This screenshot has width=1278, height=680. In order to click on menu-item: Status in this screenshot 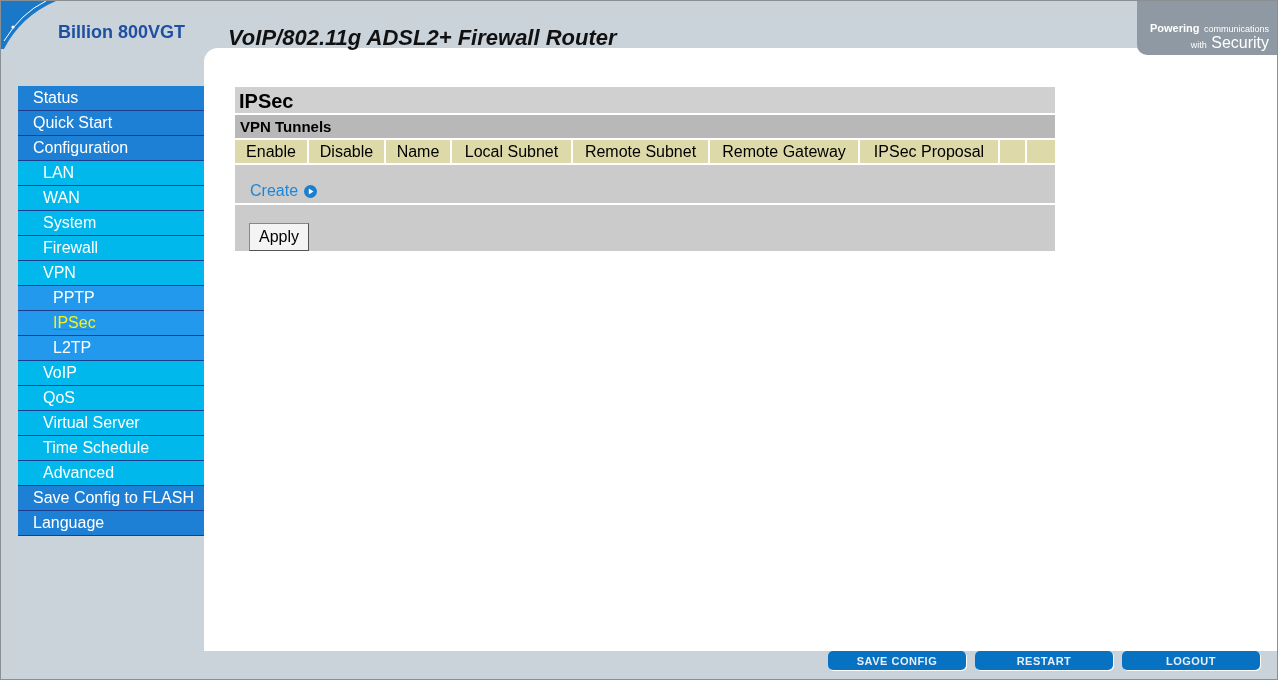, I will do `click(111, 98)`.